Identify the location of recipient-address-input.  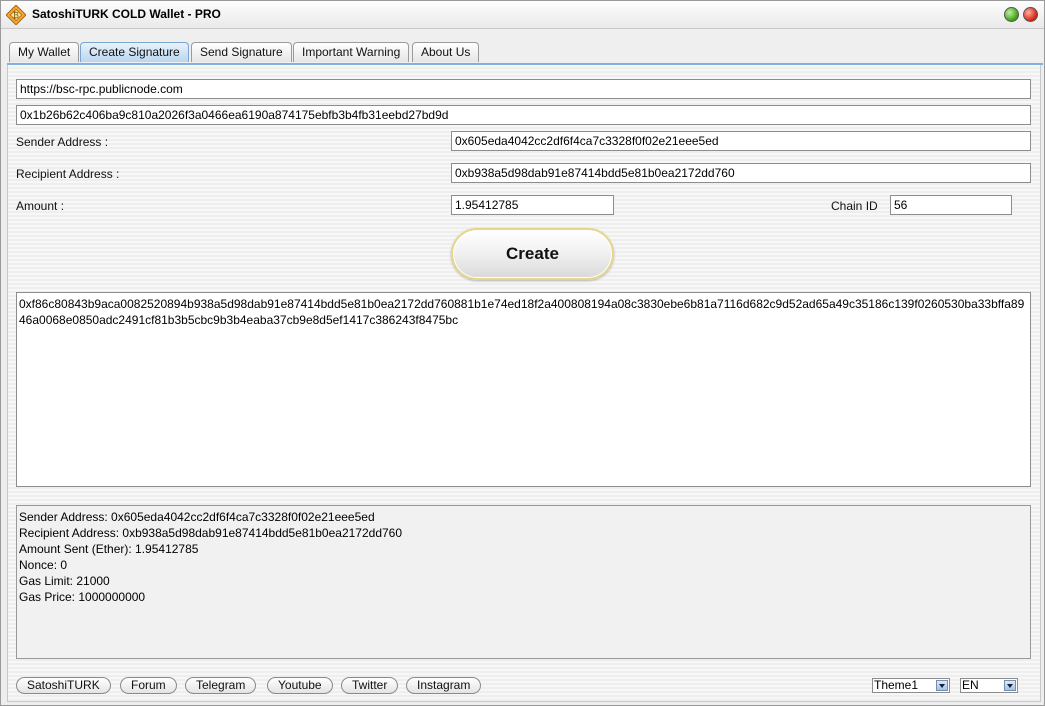
(741, 173).